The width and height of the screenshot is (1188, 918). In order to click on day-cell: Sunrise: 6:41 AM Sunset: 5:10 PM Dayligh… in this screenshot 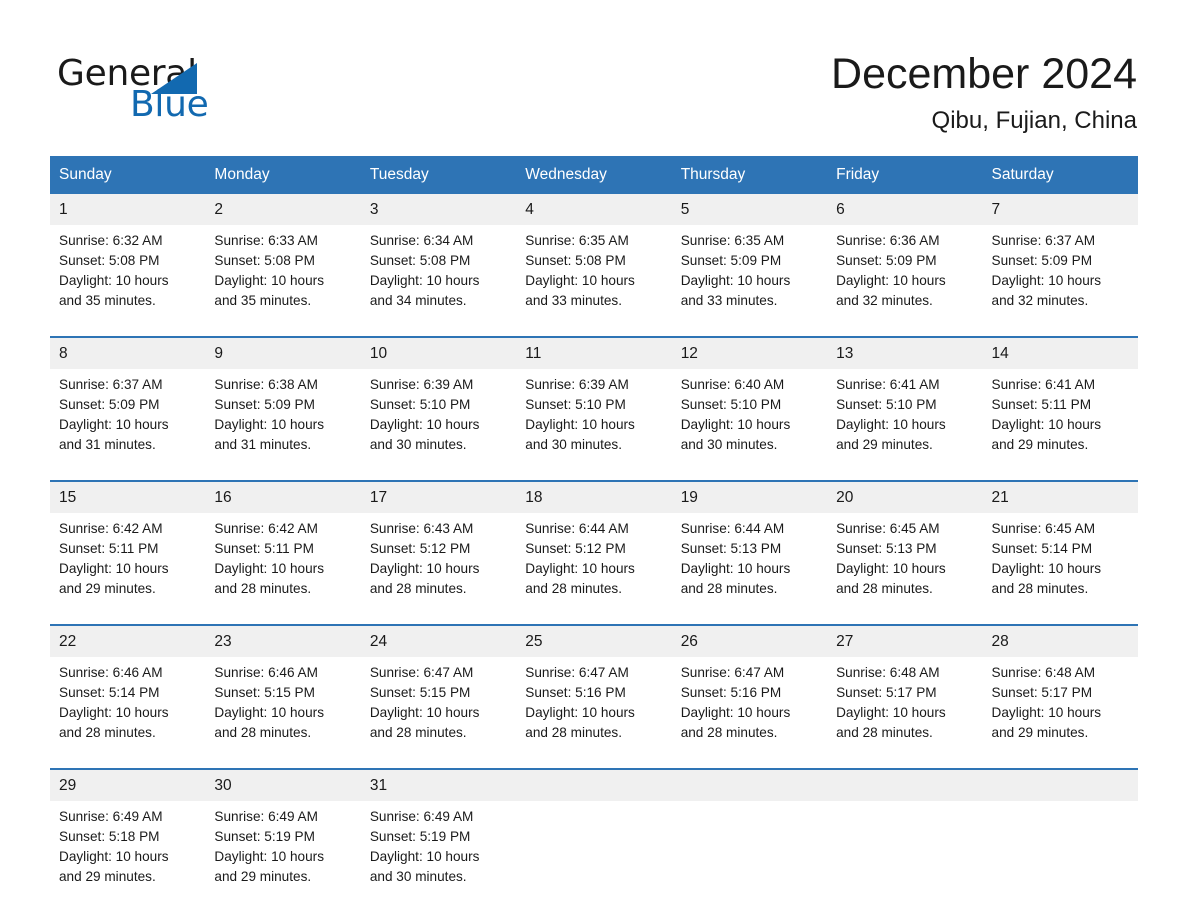, I will do `click(905, 424)`.